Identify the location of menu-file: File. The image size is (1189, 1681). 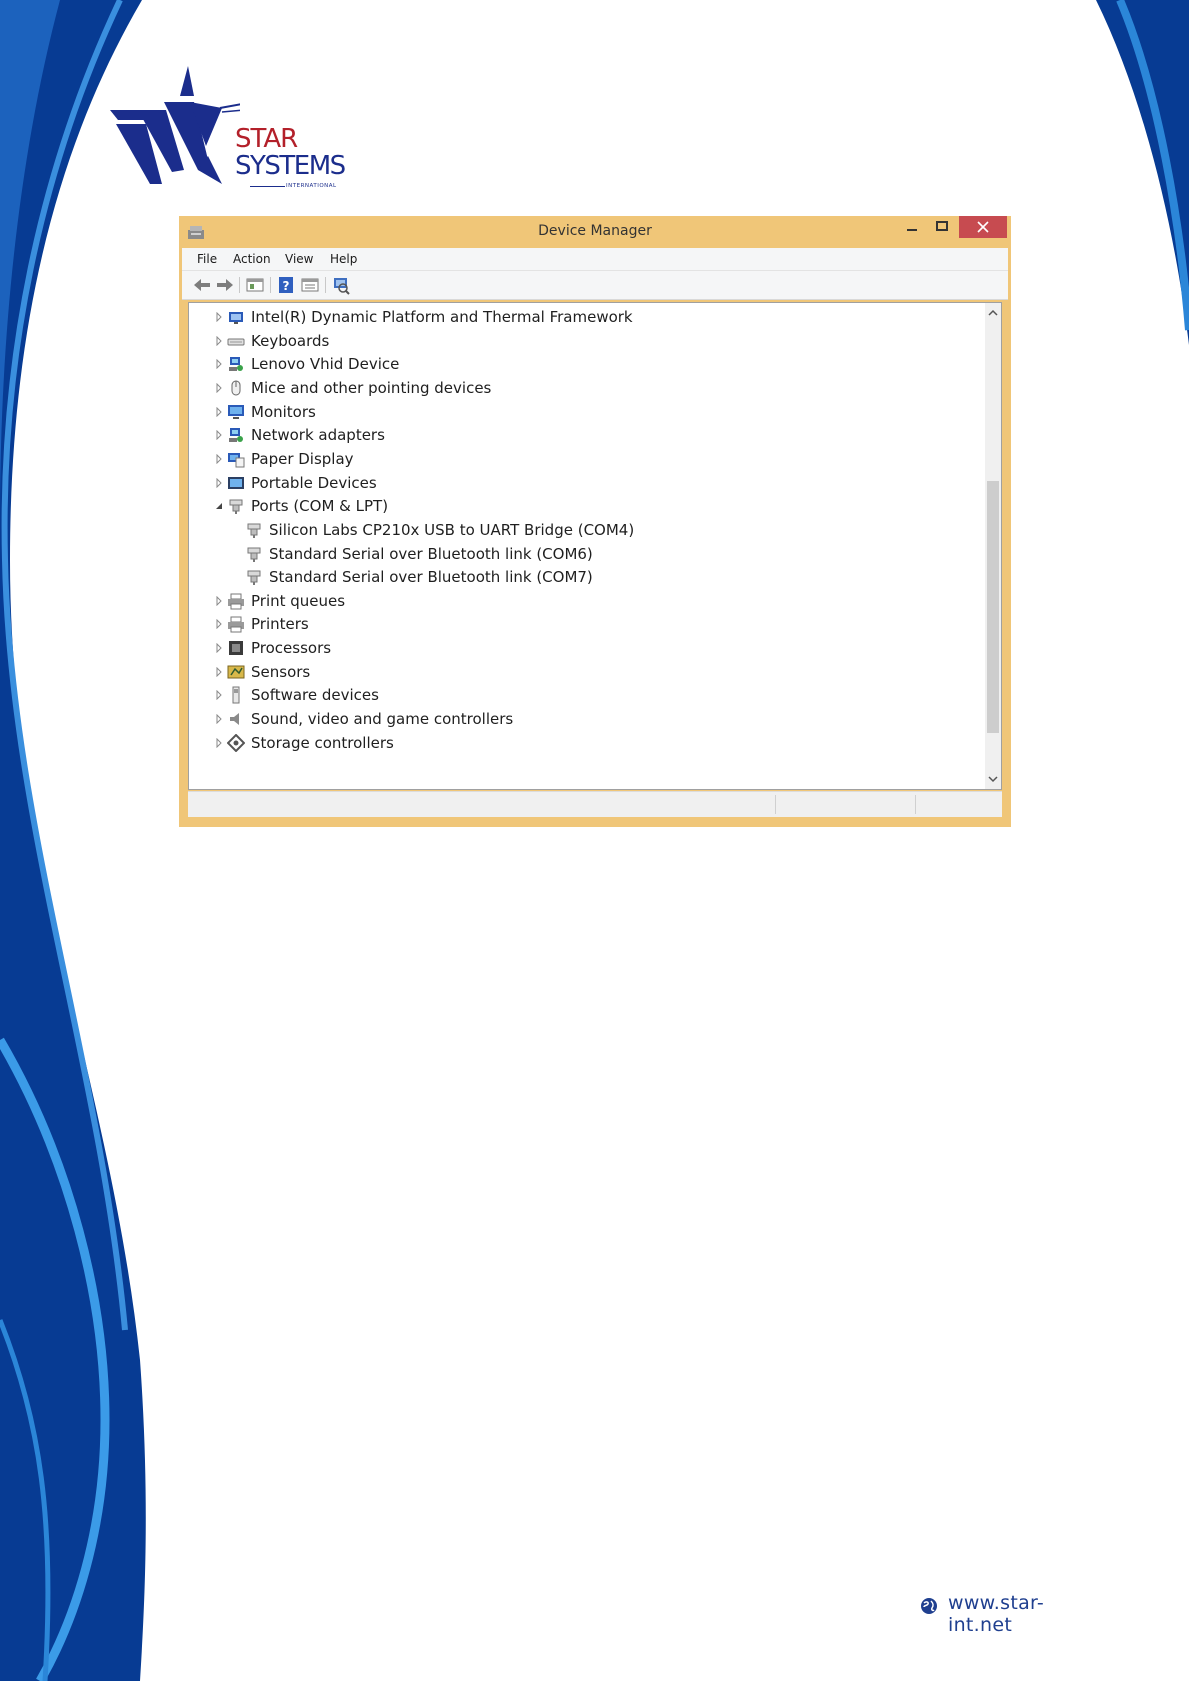
(207, 259).